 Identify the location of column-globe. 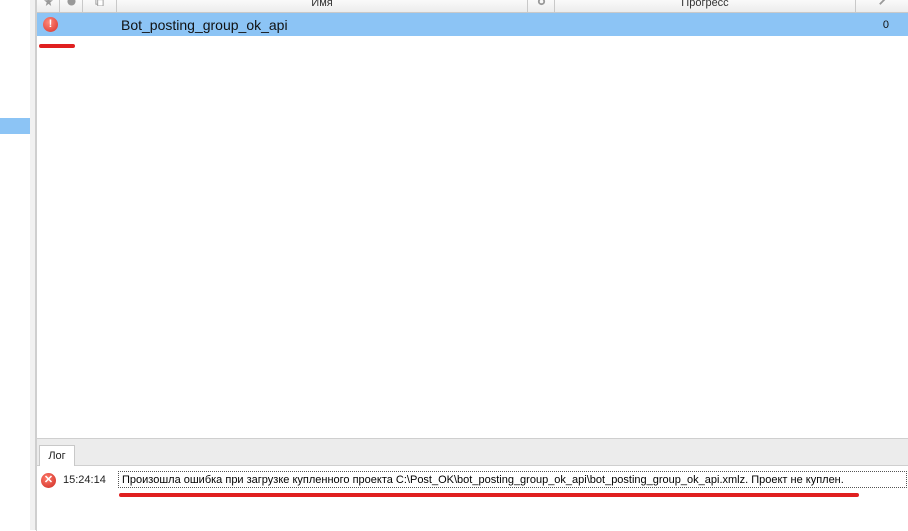
(71, 6).